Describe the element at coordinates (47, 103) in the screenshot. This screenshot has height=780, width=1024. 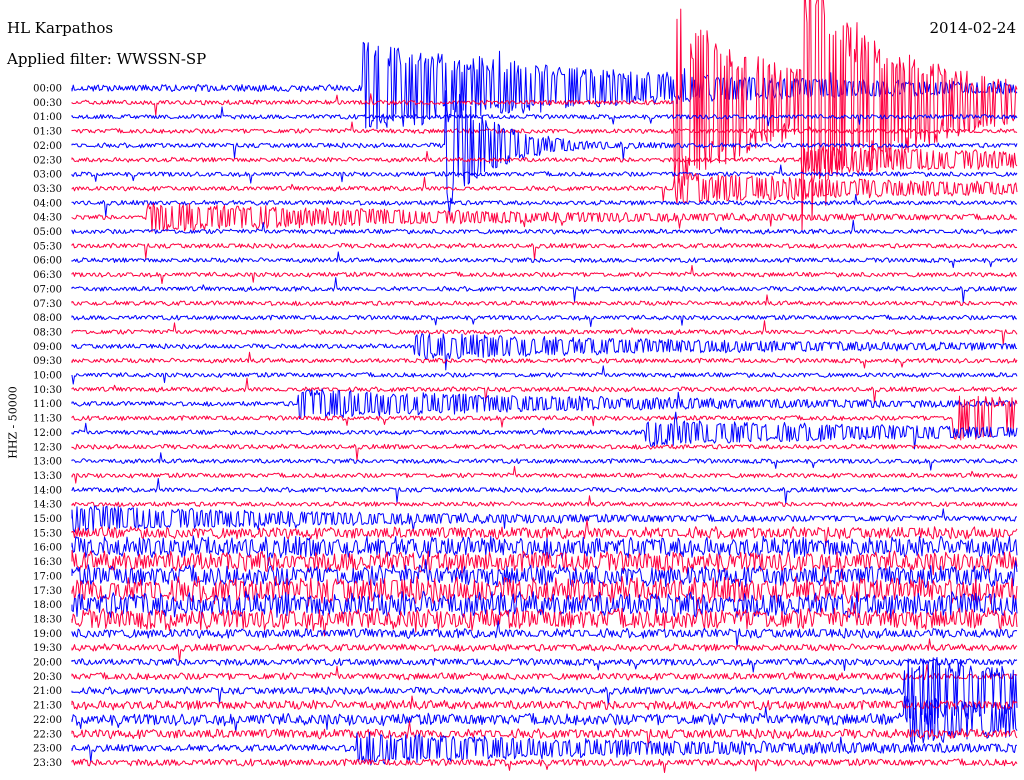
I see `time-tick-label: 00:30` at that location.